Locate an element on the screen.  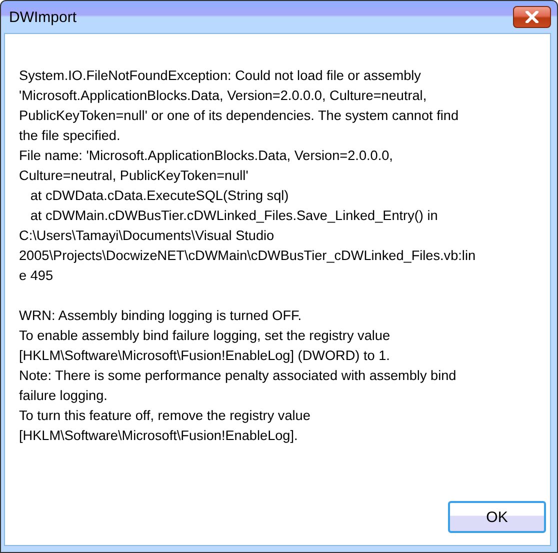
message-line: e 495 is located at coordinates (36, 276).